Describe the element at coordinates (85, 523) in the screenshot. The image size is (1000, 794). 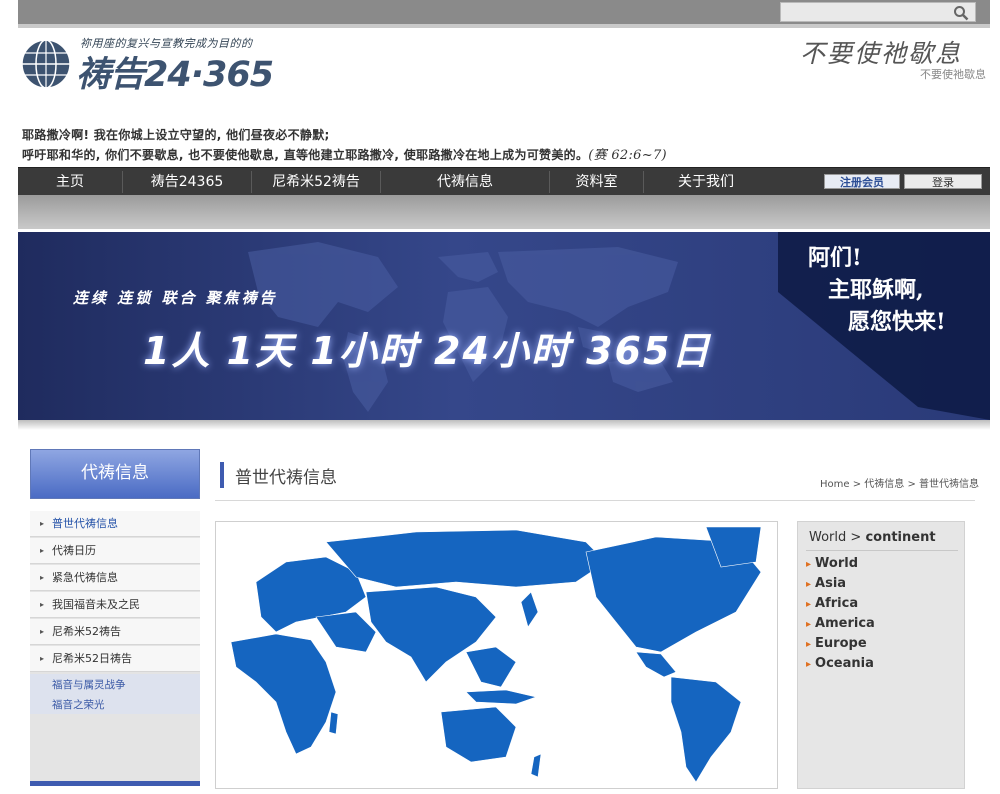
I see `sidebar-item-label: 普世代祷信息` at that location.